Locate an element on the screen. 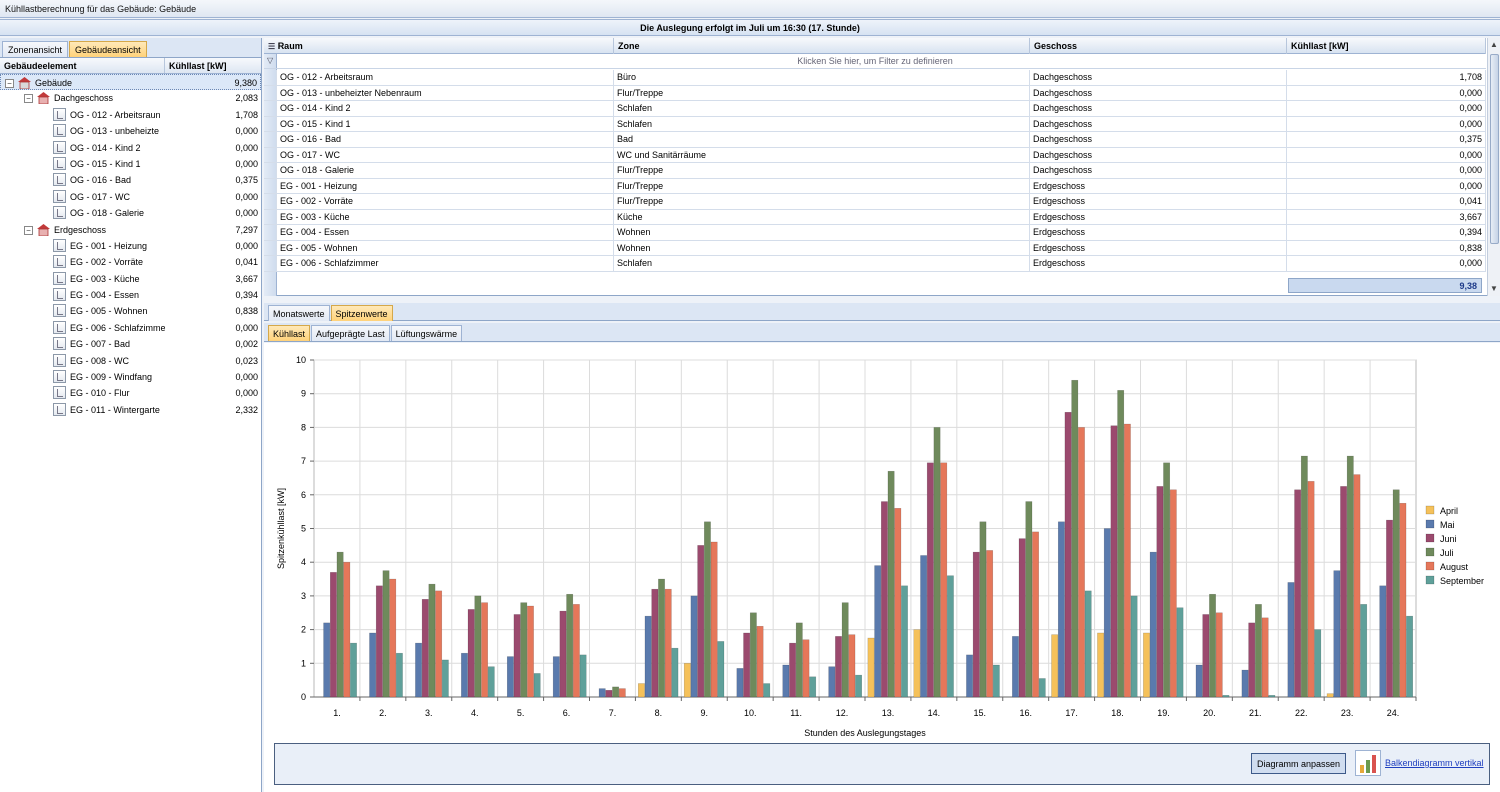  tab-gebaeudeansicht: Gebäudeansicht is located at coordinates (108, 49).